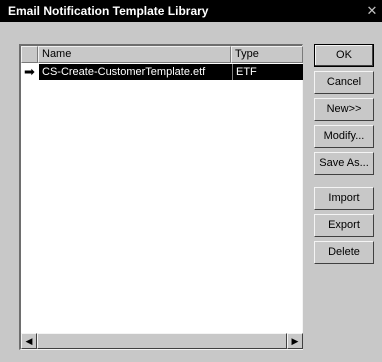 This screenshot has height=362, width=382. I want to click on scroll-right-icon: ▶, so click(295, 341).